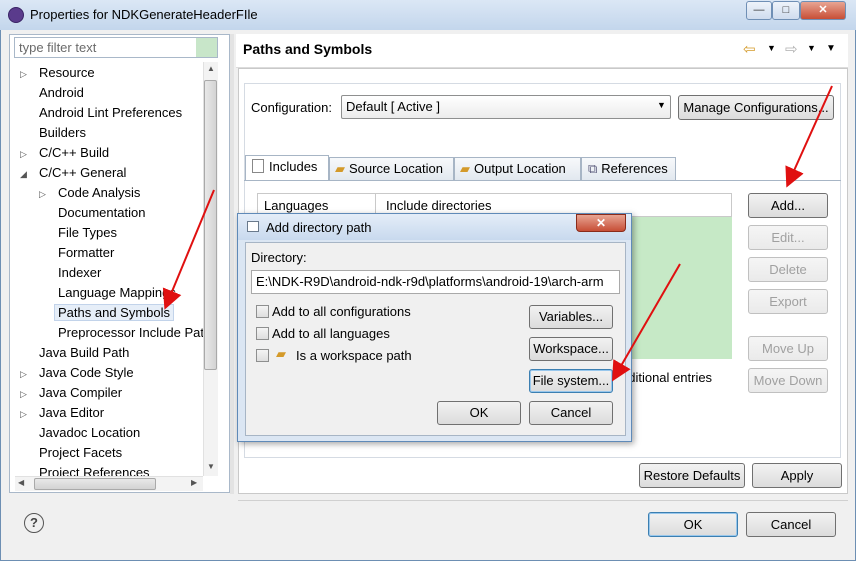 The height and width of the screenshot is (561, 856). I want to click on annotation-arrow-tree, so click(188, 249).